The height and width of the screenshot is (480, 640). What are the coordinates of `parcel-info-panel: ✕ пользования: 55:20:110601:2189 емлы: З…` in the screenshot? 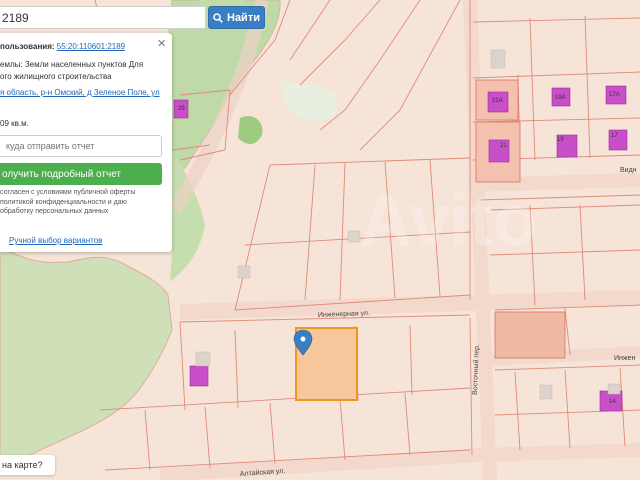 It's located at (86, 142).